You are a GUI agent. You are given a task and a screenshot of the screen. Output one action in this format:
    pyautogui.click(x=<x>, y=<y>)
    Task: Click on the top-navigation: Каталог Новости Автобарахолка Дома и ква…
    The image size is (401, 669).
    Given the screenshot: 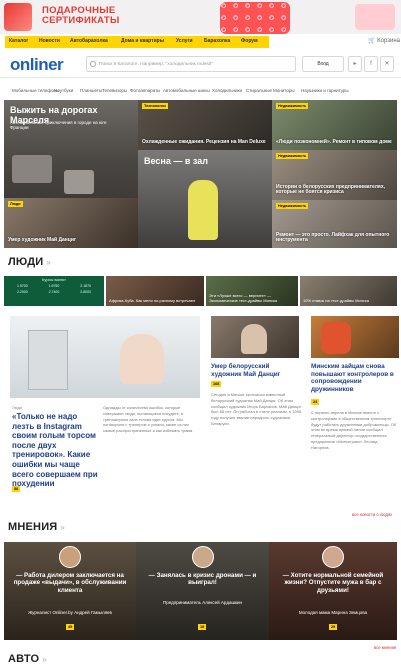 What is the action you would take?
    pyautogui.click(x=200, y=42)
    